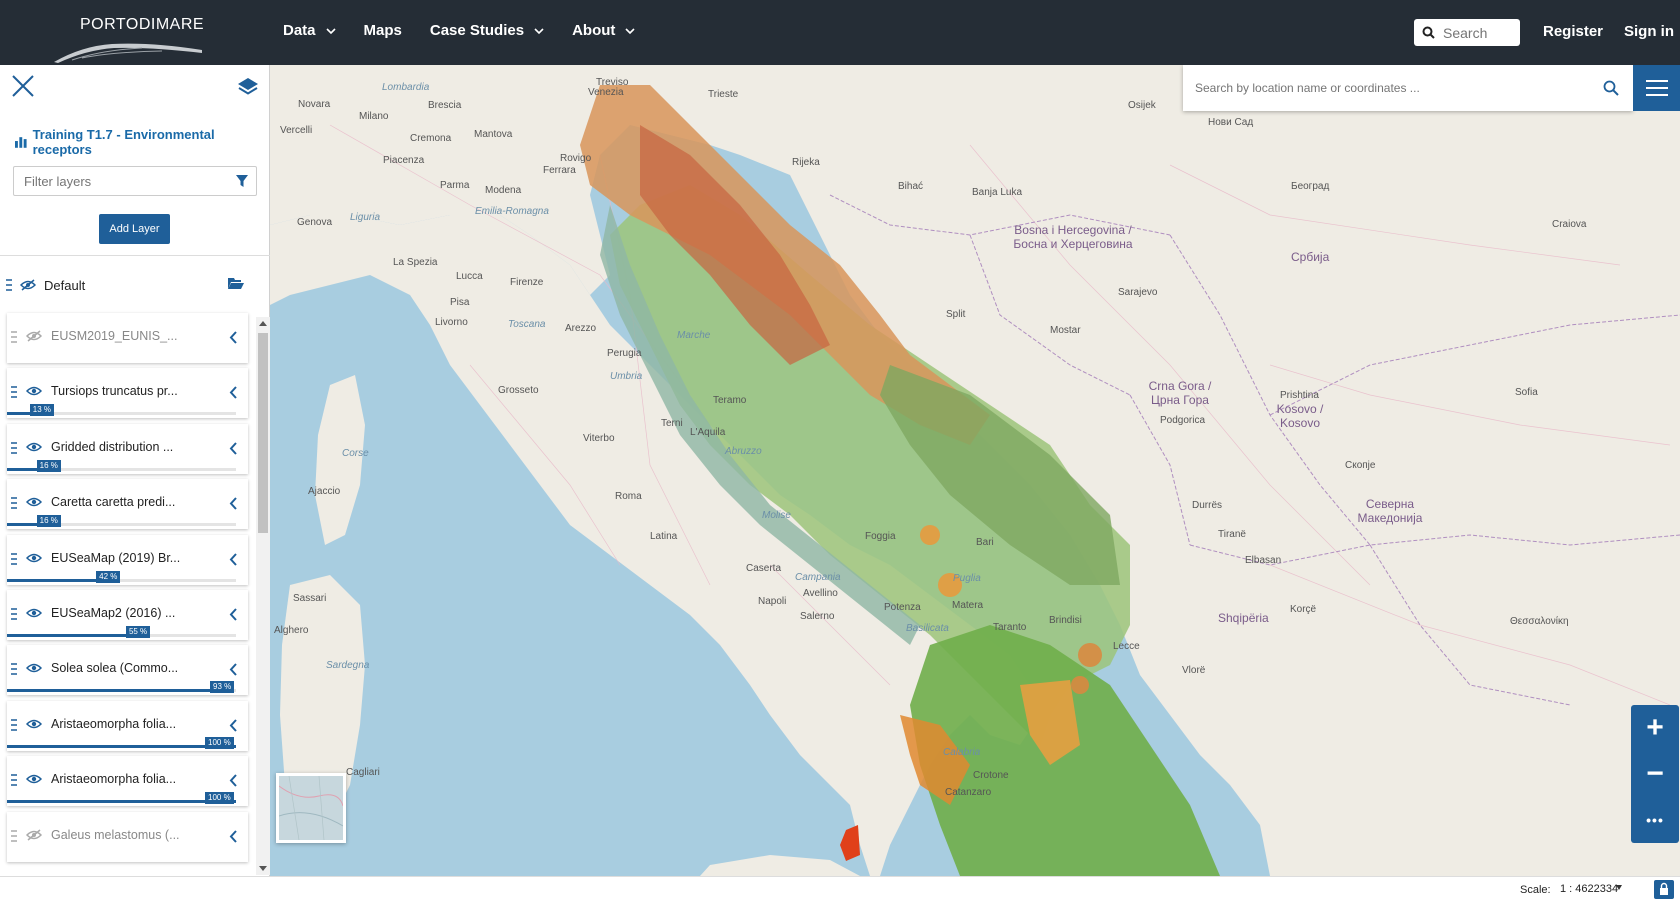  What do you see at coordinates (1611, 88) in the screenshot?
I see `search-icon` at bounding box center [1611, 88].